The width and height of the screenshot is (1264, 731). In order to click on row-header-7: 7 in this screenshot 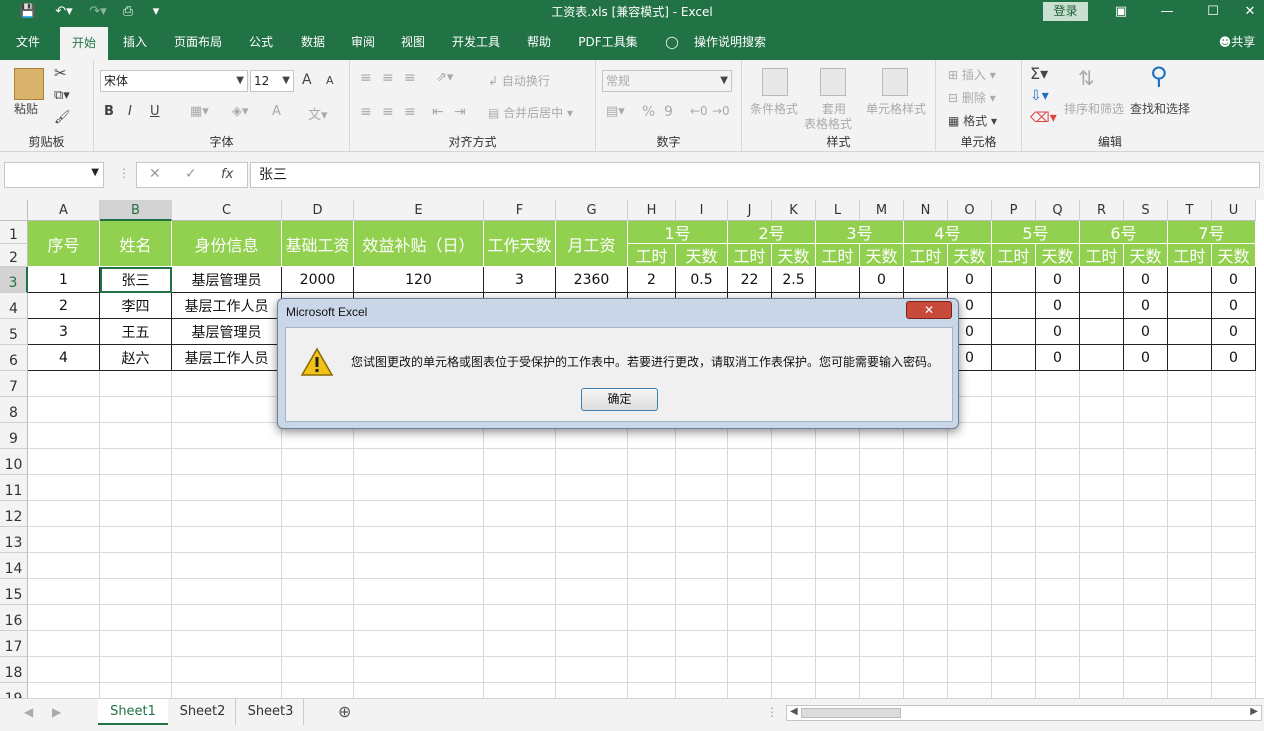, I will do `click(14, 384)`.